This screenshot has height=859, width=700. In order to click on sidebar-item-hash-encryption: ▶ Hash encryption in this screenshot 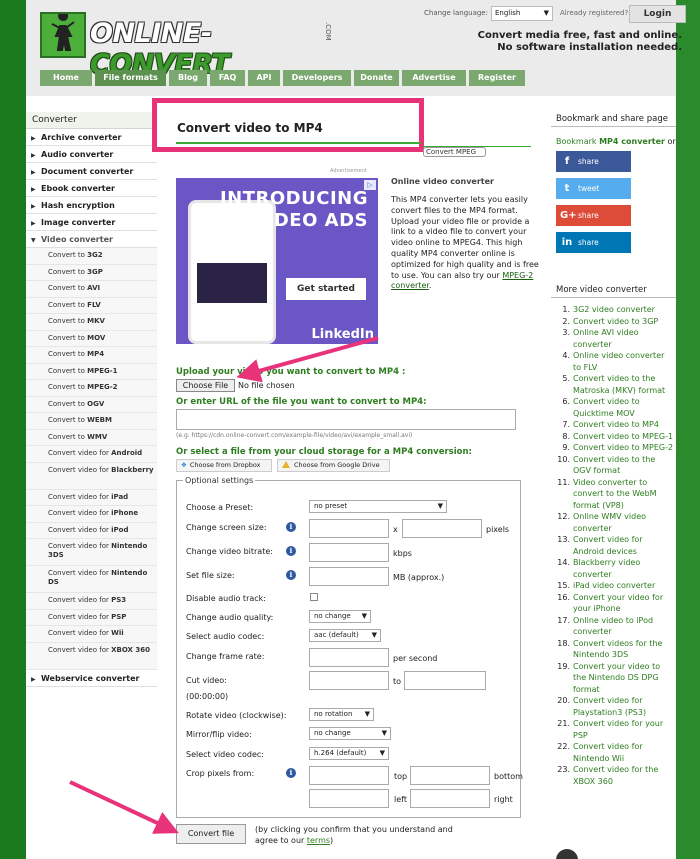, I will do `click(91, 205)`.